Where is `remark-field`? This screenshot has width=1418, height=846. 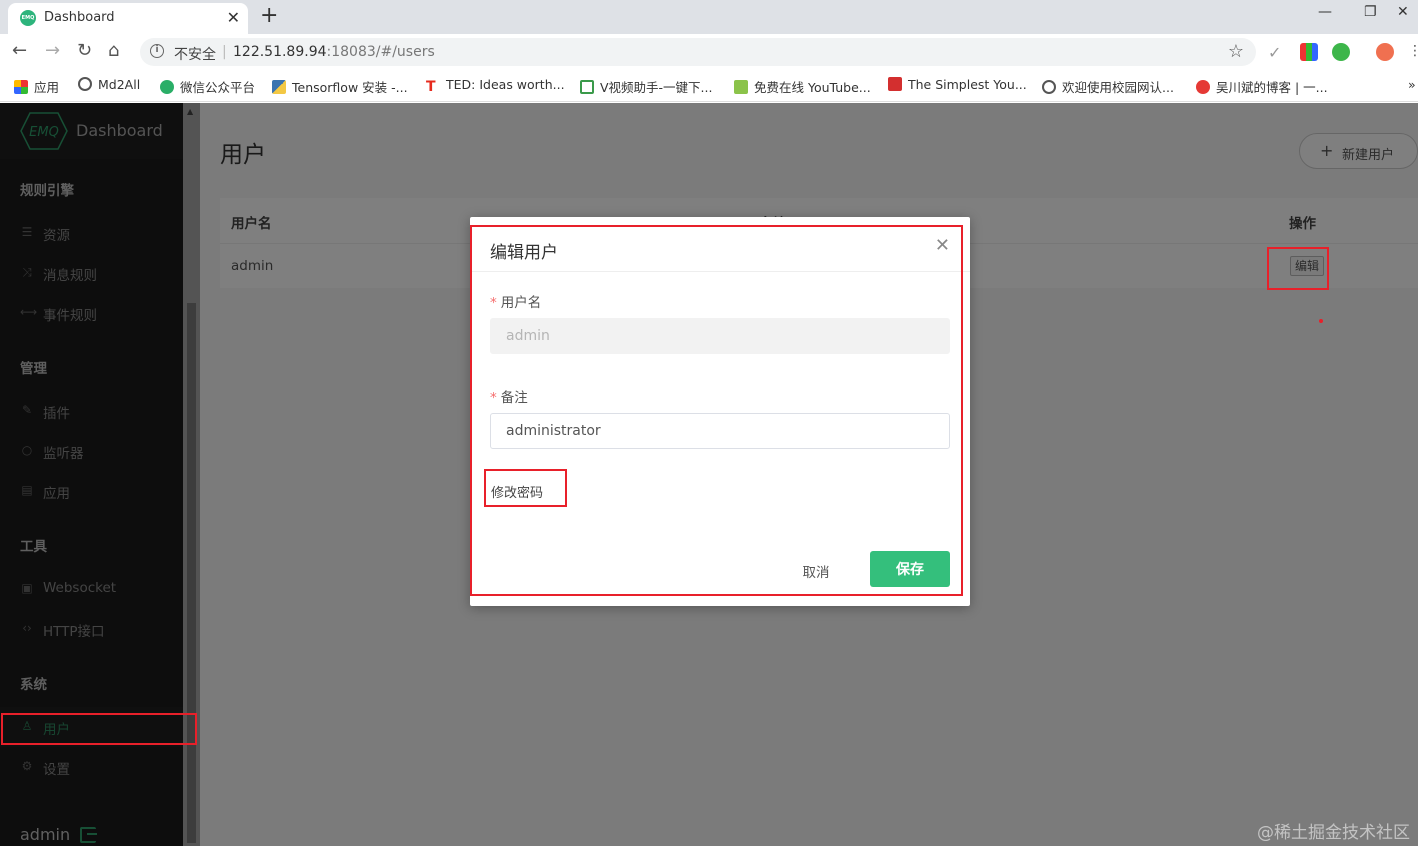
remark-field is located at coordinates (720, 431).